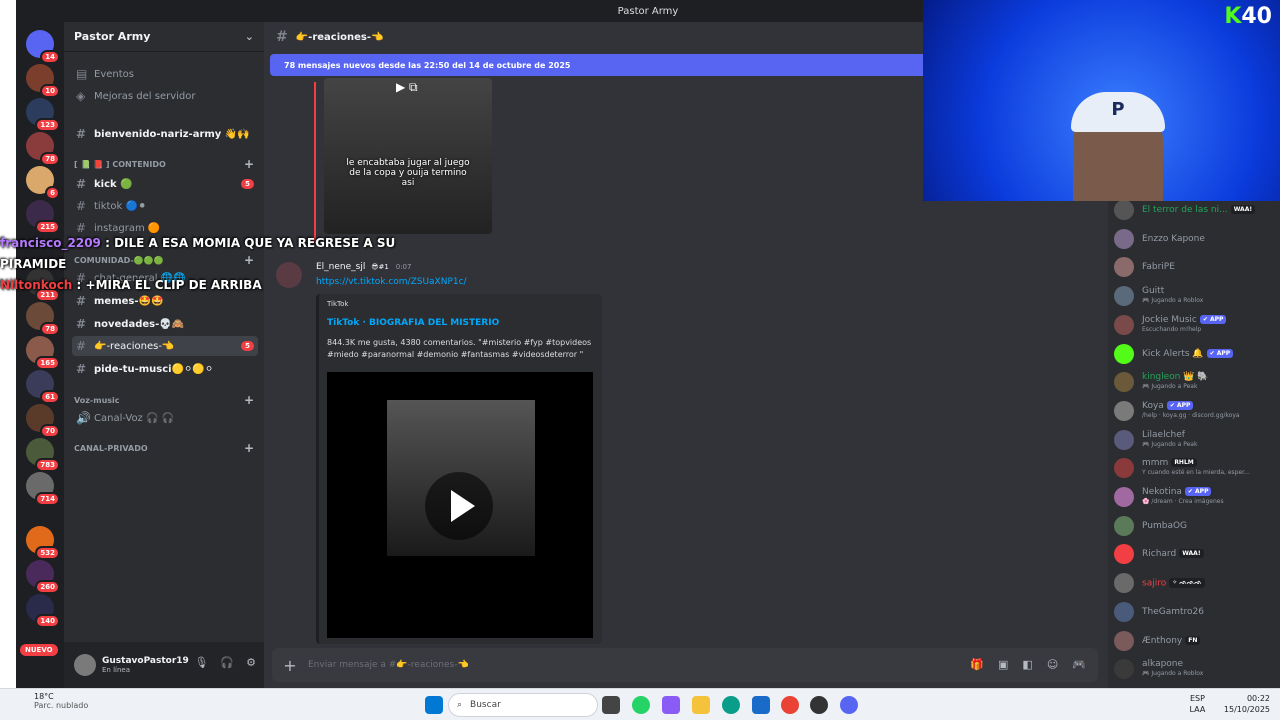  Describe the element at coordinates (290, 665) in the screenshot. I see `add-attachment-icon: +` at that location.